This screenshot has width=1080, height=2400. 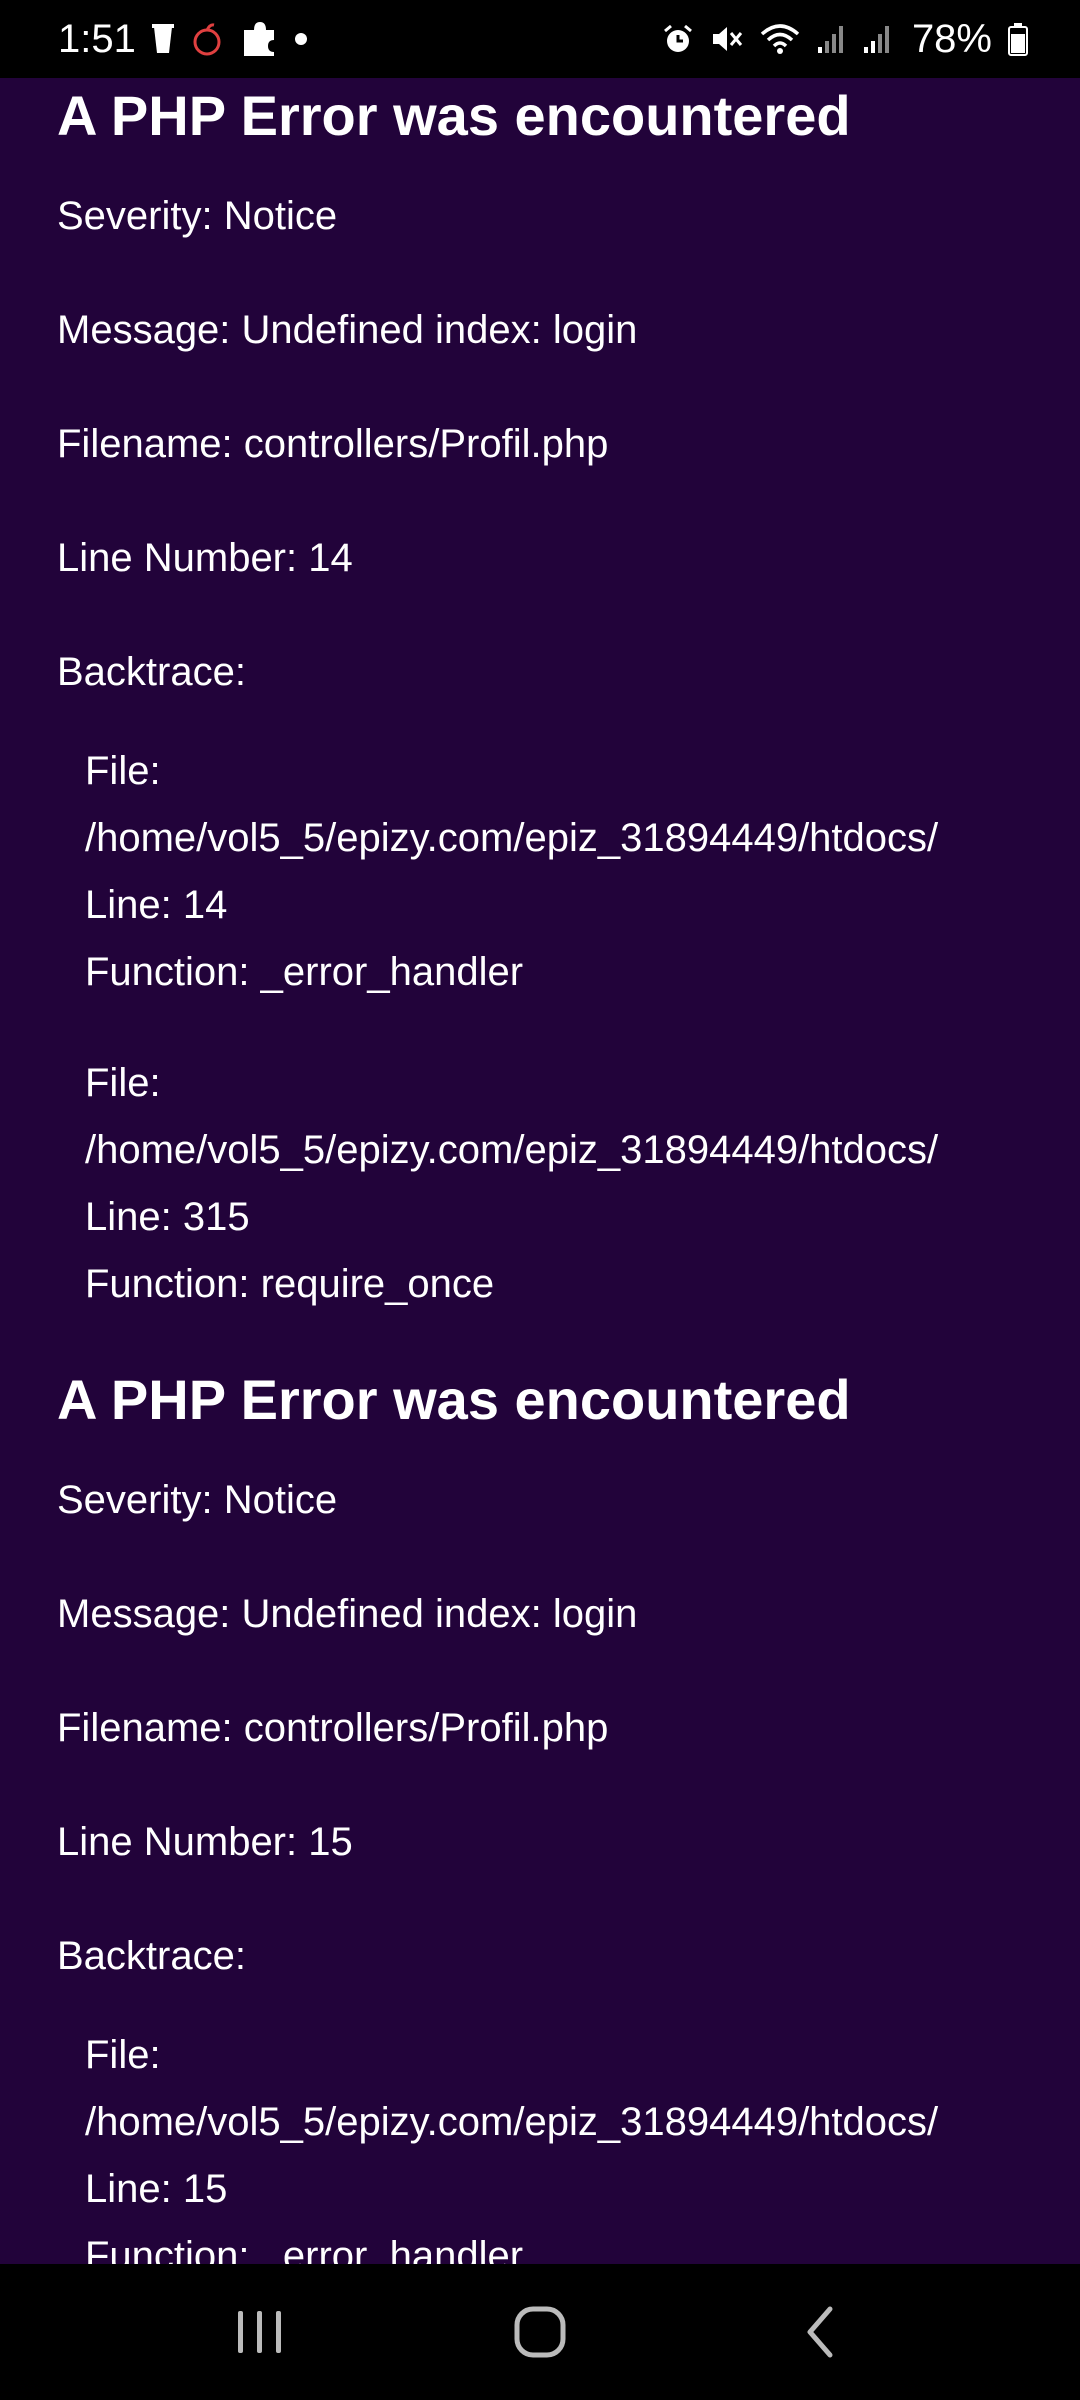 I want to click on home-button, so click(x=540, y=2332).